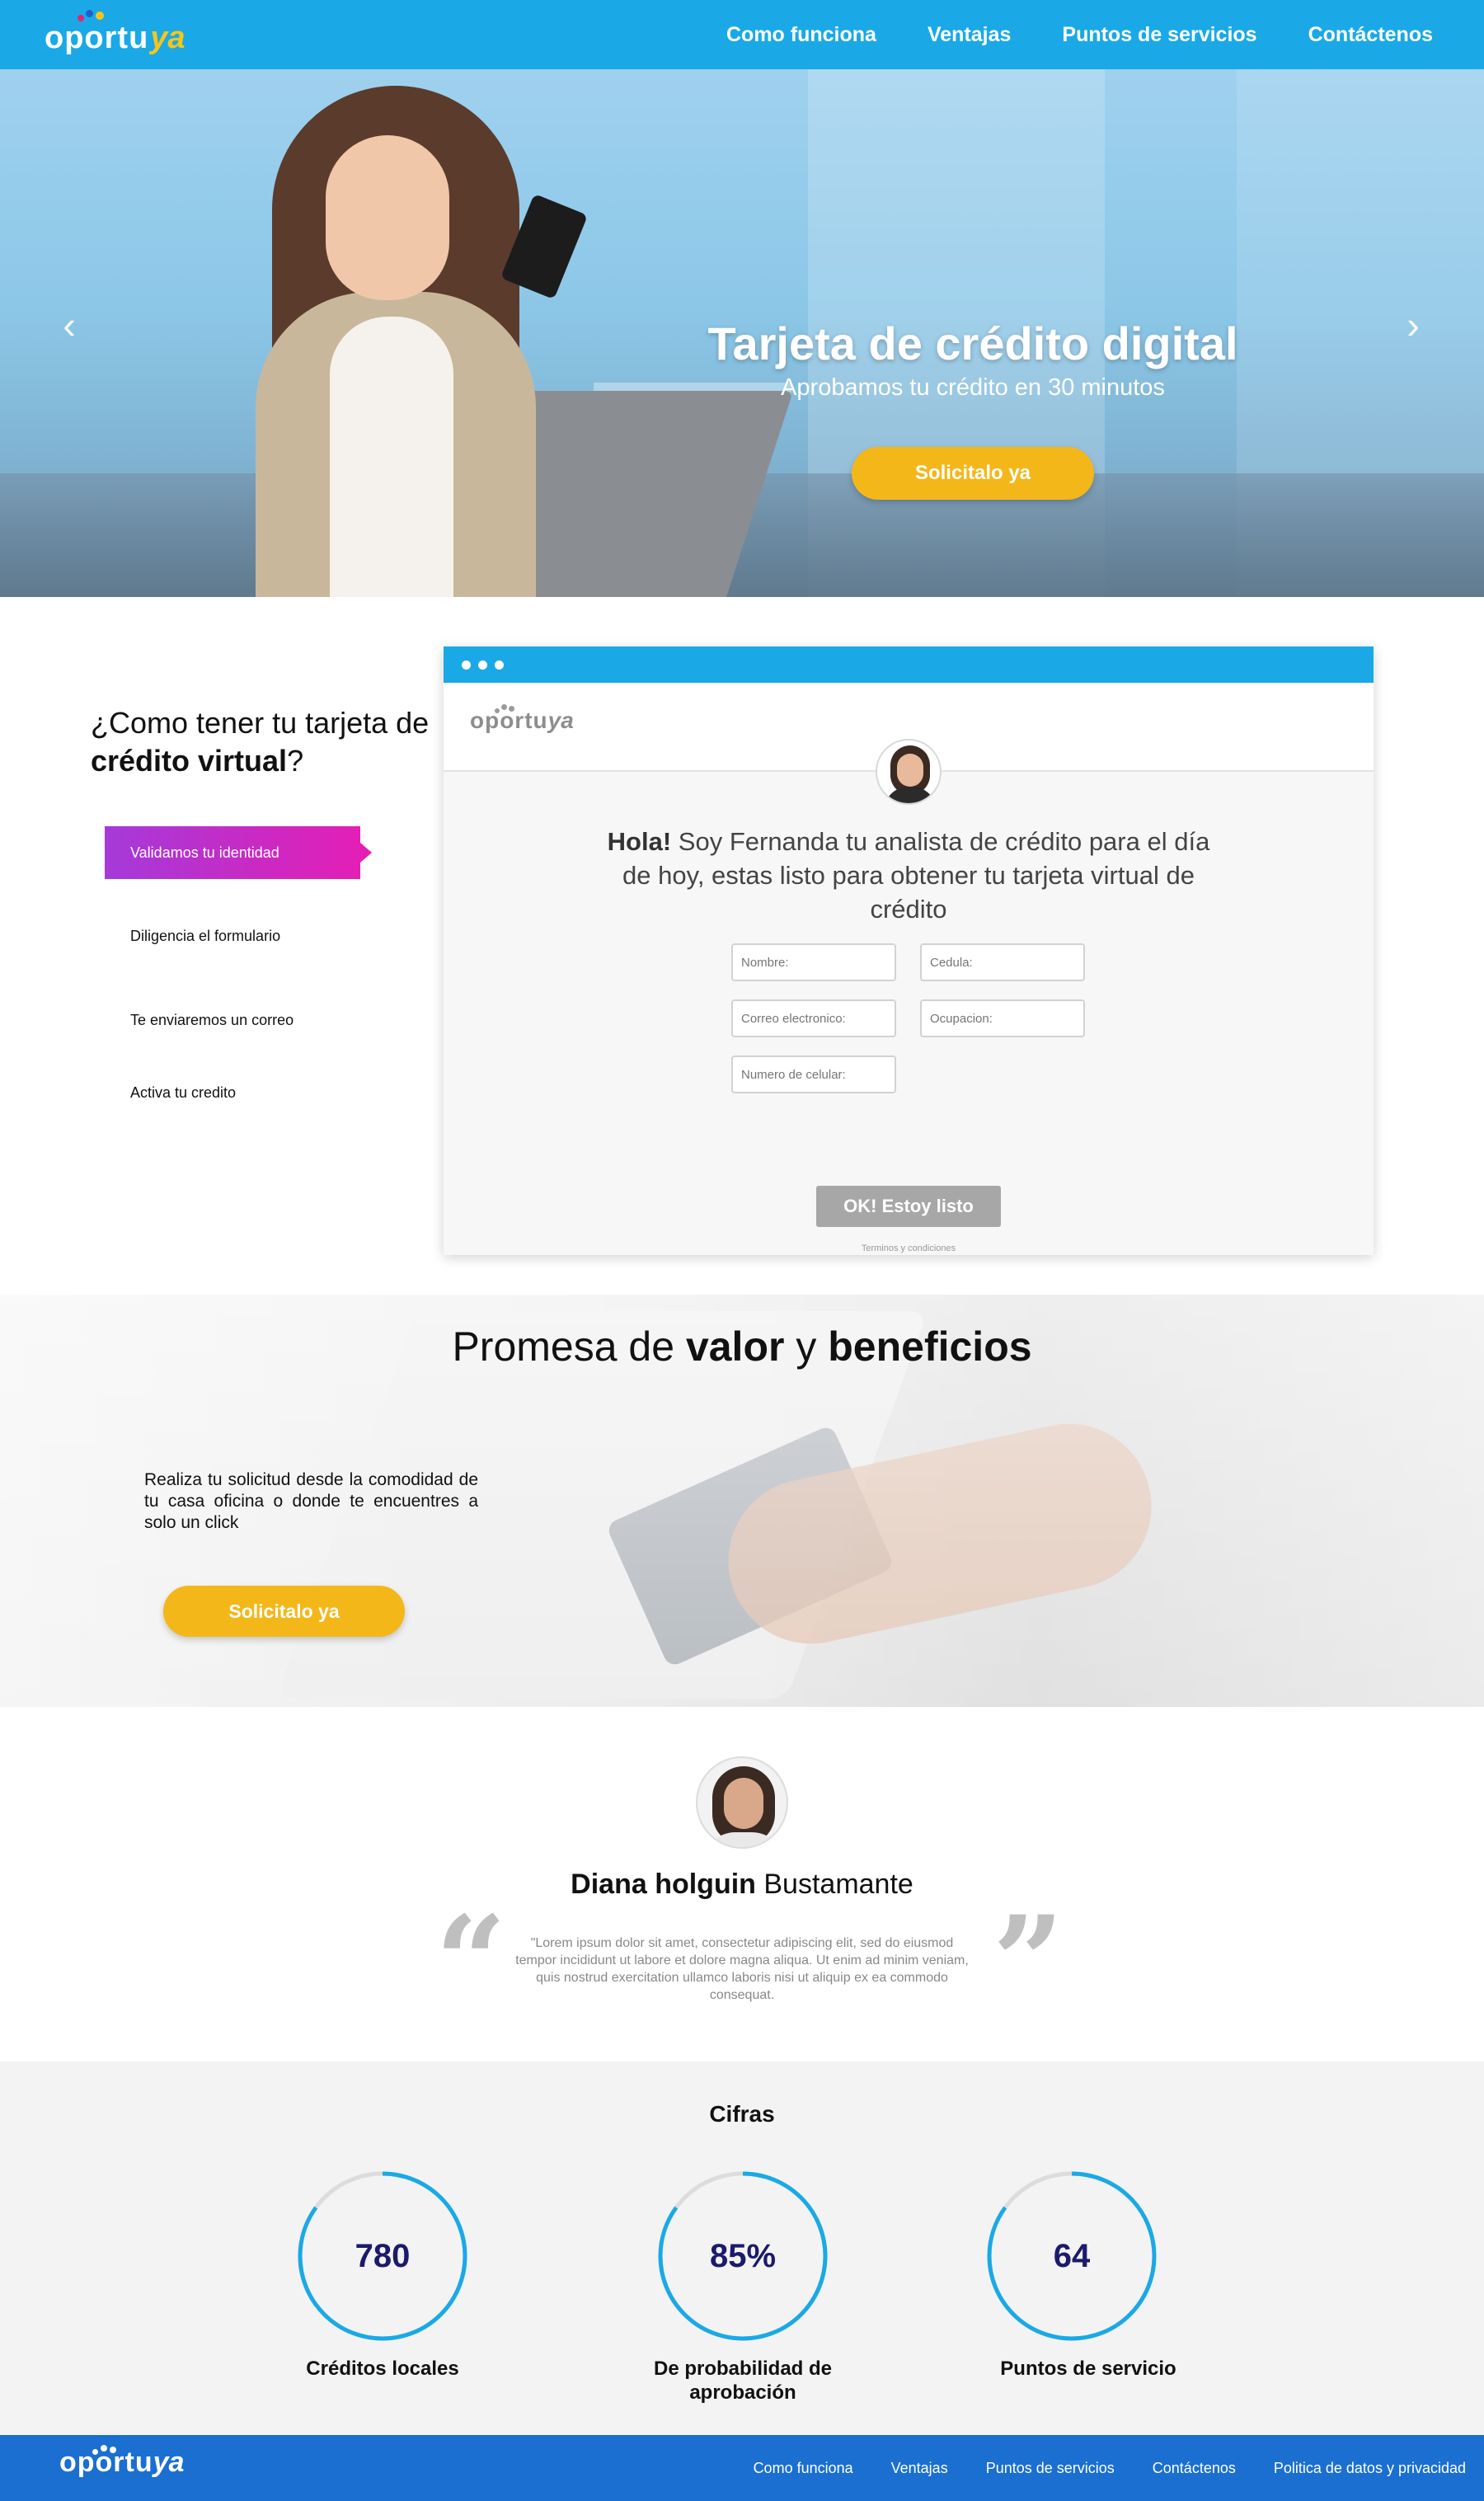 This screenshot has width=1484, height=2501. What do you see at coordinates (803, 2468) in the screenshot?
I see `footer-link-como-funciona: Como funciona` at bounding box center [803, 2468].